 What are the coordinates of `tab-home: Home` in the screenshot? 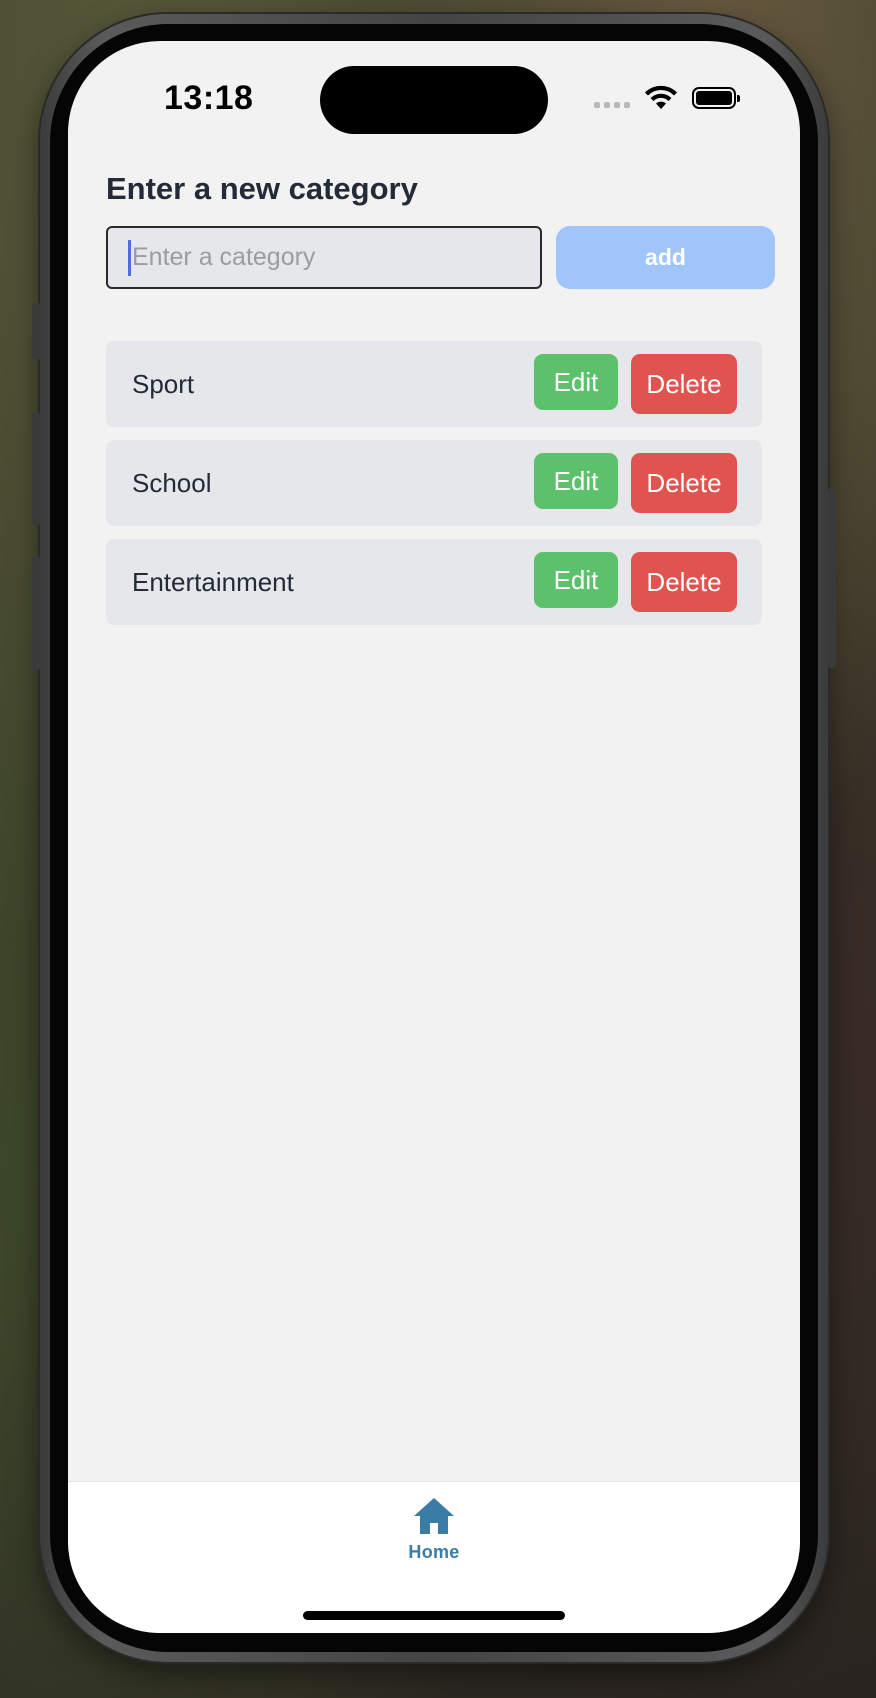 It's located at (434, 1536).